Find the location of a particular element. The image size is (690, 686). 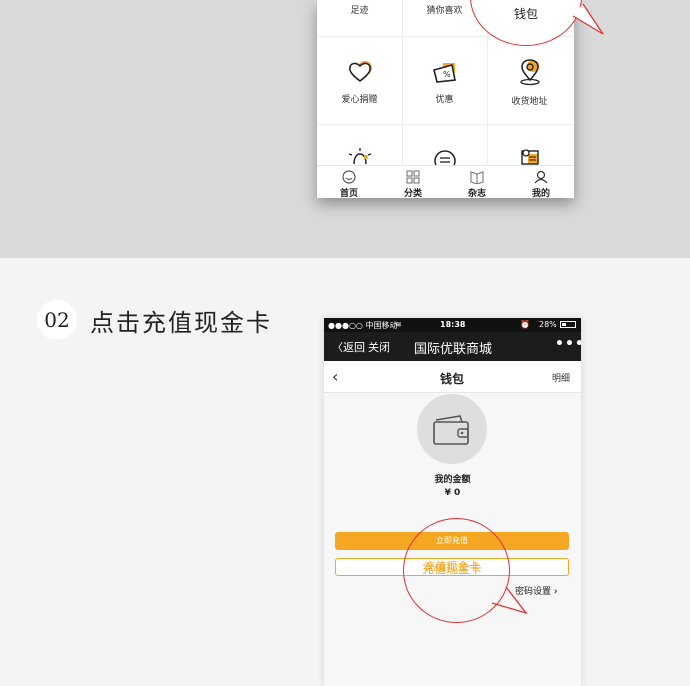

back-link: 〈返回 is located at coordinates (348, 347).